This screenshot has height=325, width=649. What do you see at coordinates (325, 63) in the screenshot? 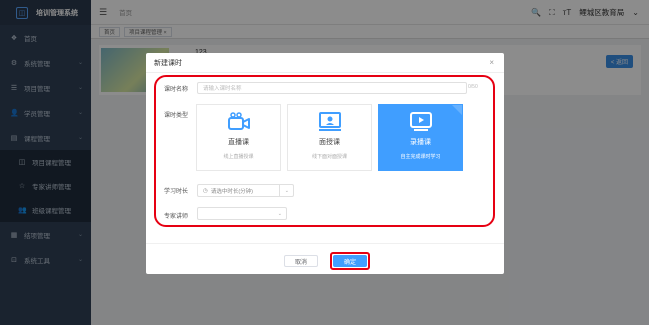
I see `dialog-header: 新建课时 ×` at bounding box center [325, 63].